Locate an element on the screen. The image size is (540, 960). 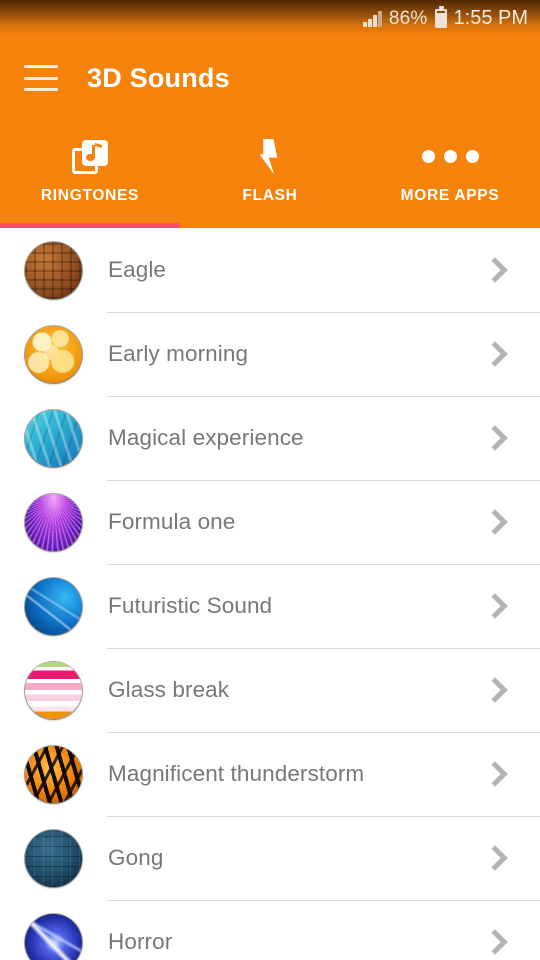
hamburger-menu-icon is located at coordinates (41, 78).